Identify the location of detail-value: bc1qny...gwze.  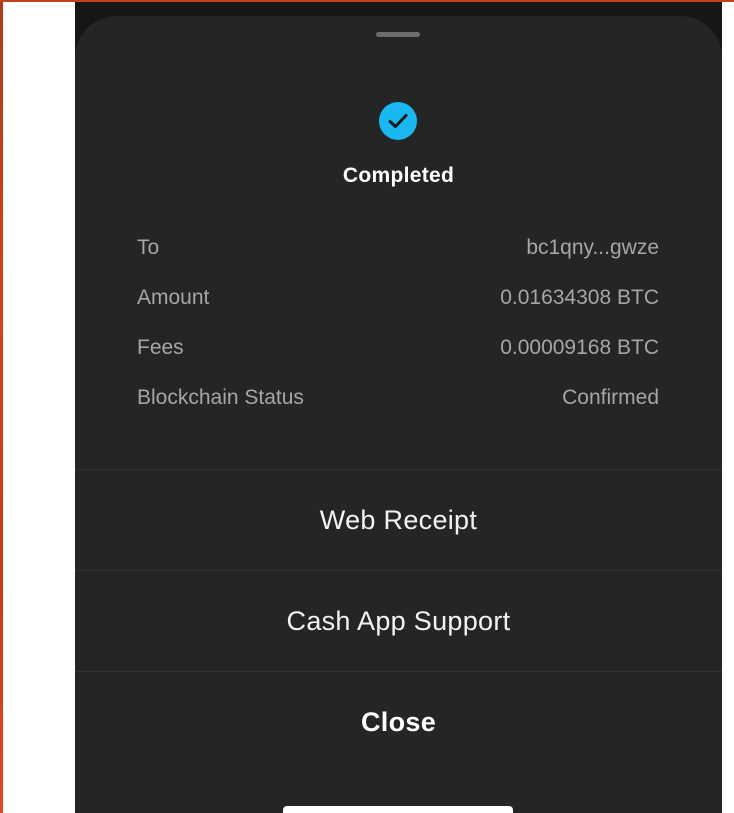
(592, 247).